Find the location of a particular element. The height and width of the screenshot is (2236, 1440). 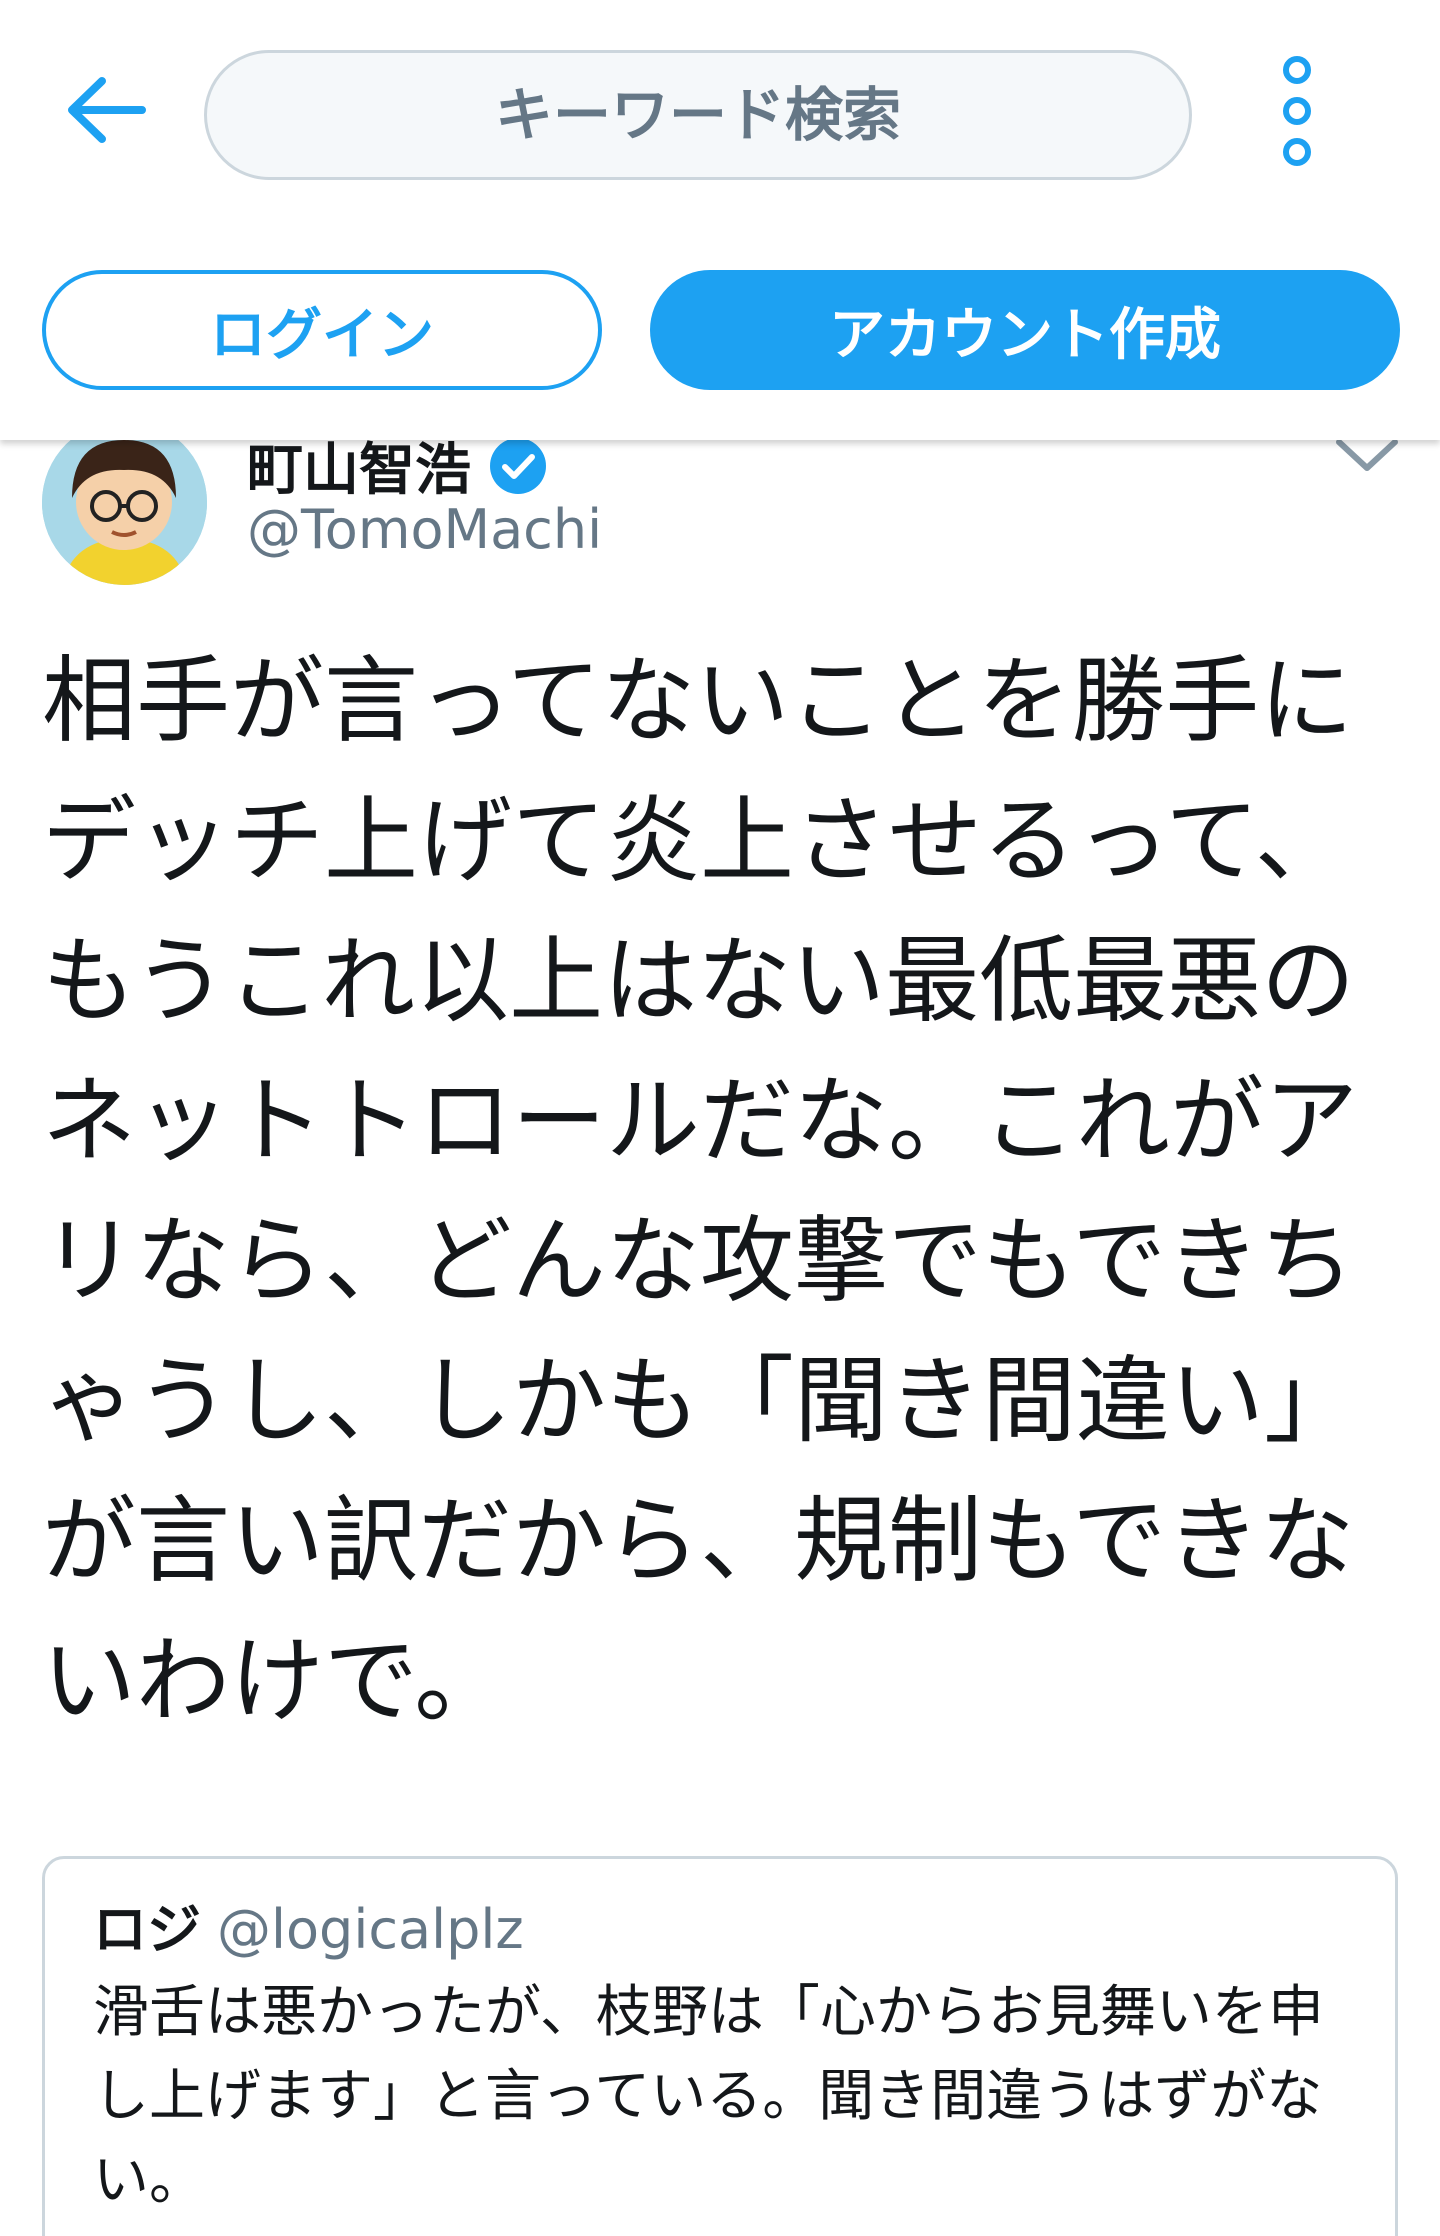

quoted-author-handle: @logicalplz is located at coordinates (370, 1929).